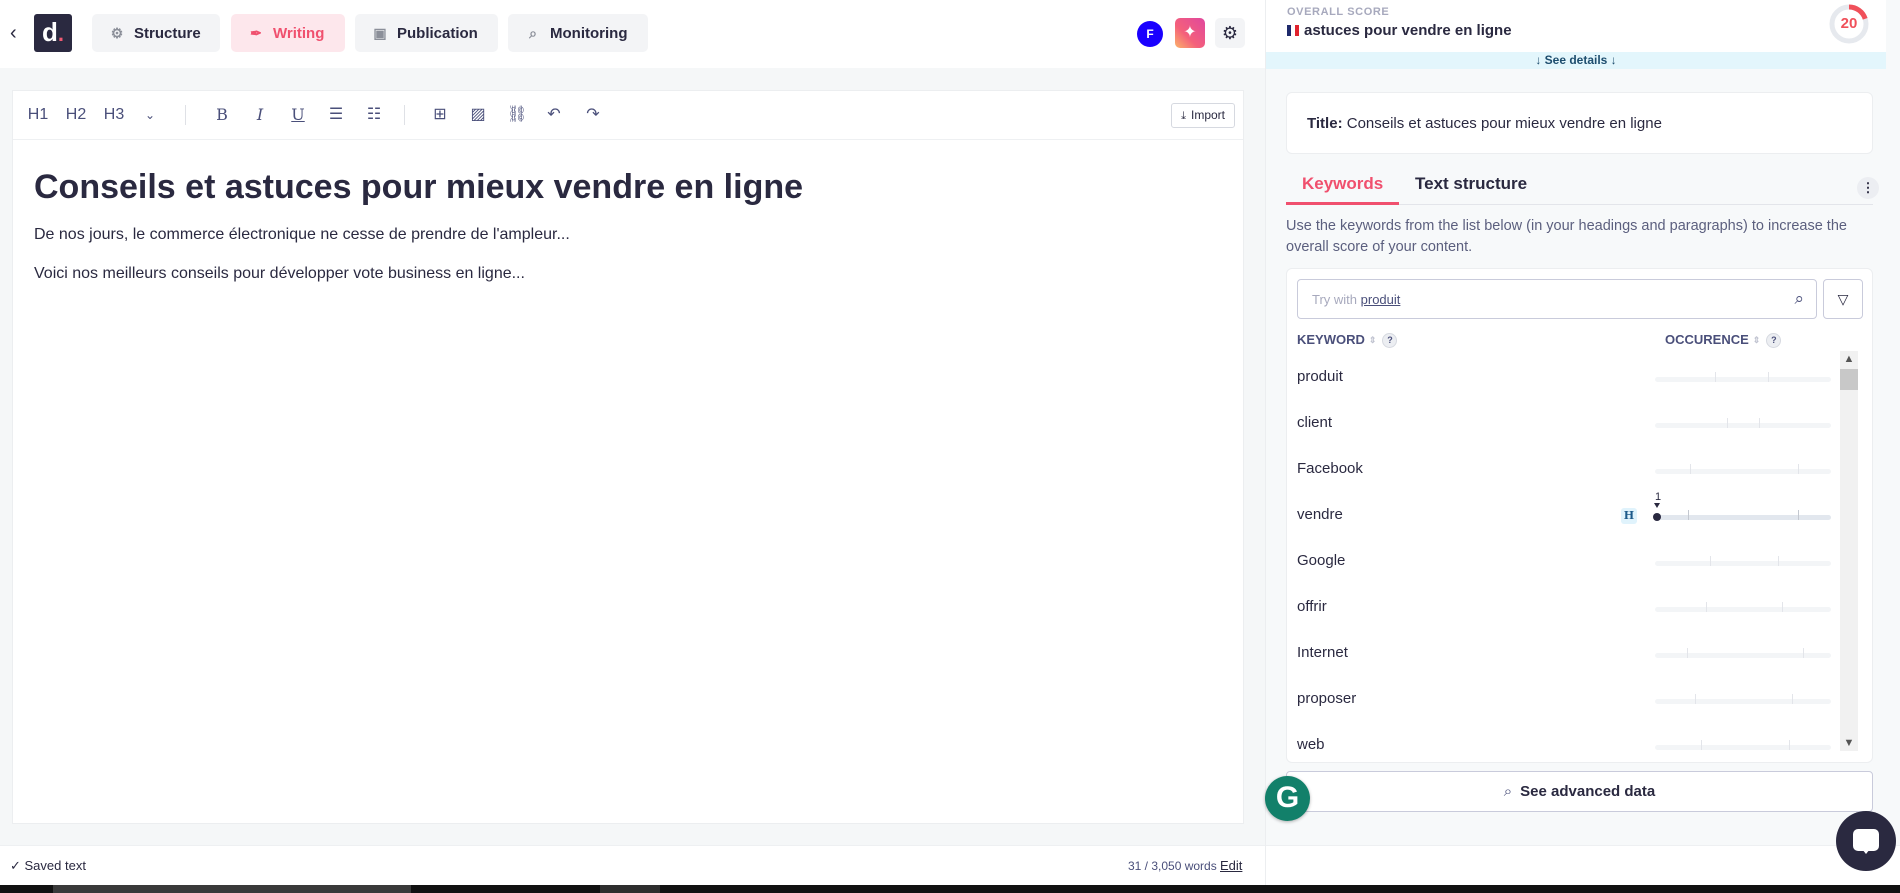 The image size is (1900, 893). Describe the element at coordinates (1347, 340) in the screenshot. I see `keyword-column-header: KEYWORD ⇕?` at that location.